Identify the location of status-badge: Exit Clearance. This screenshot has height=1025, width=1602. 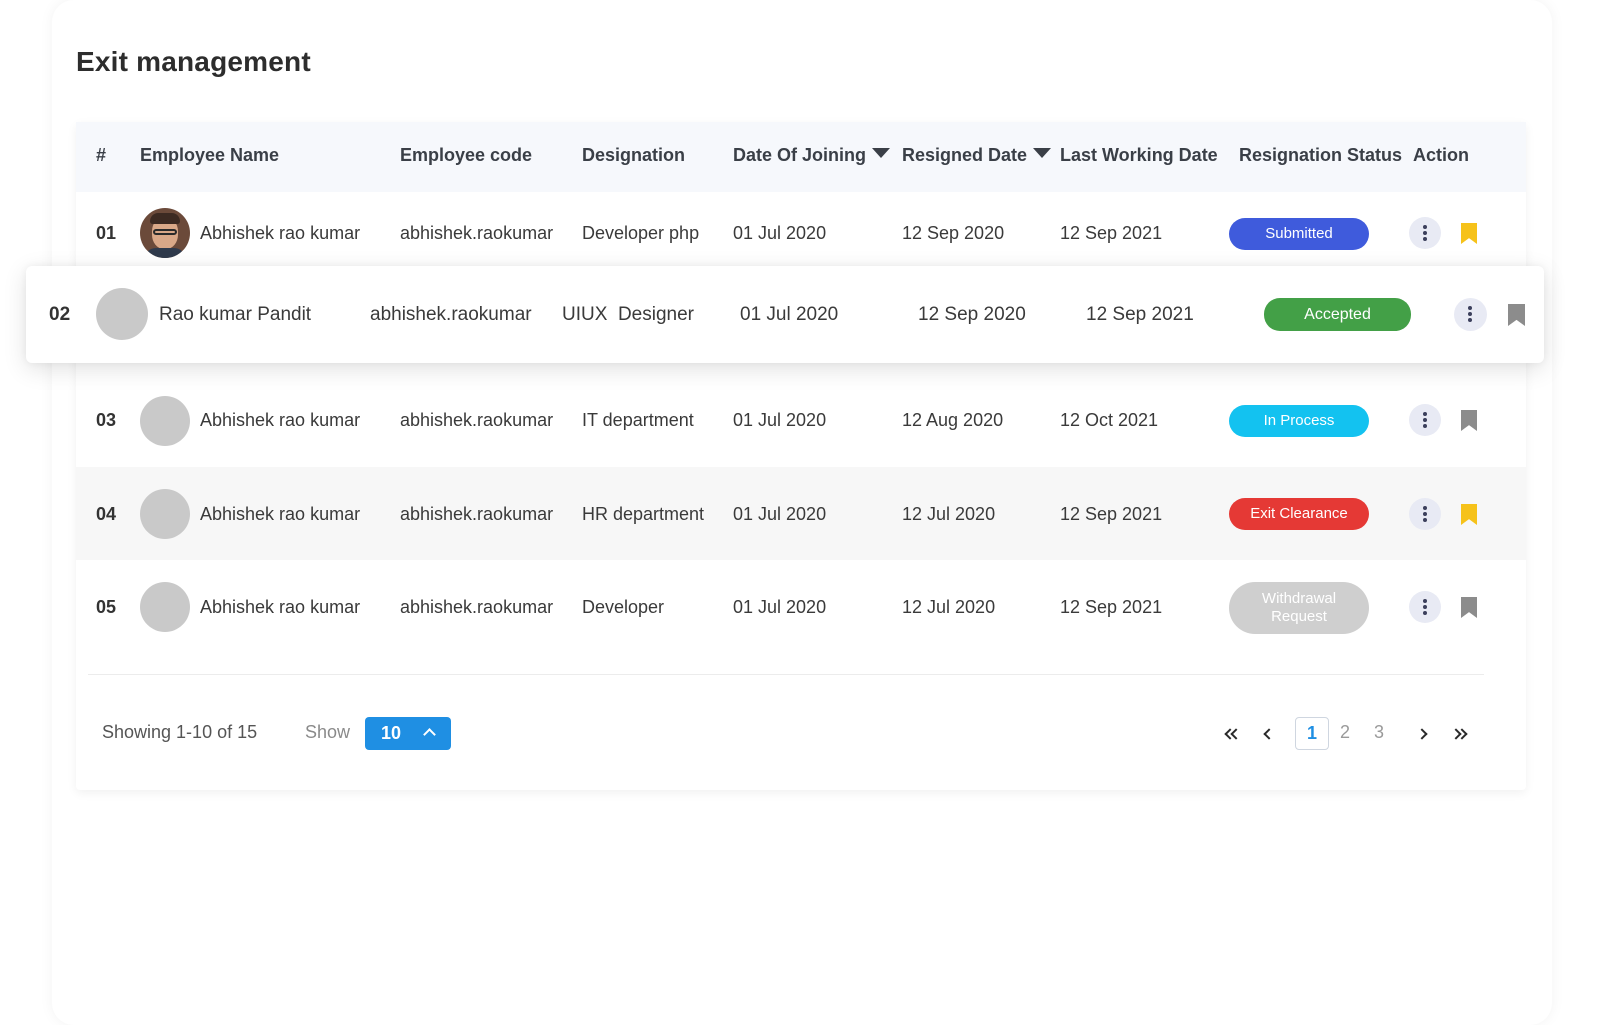
(1299, 514).